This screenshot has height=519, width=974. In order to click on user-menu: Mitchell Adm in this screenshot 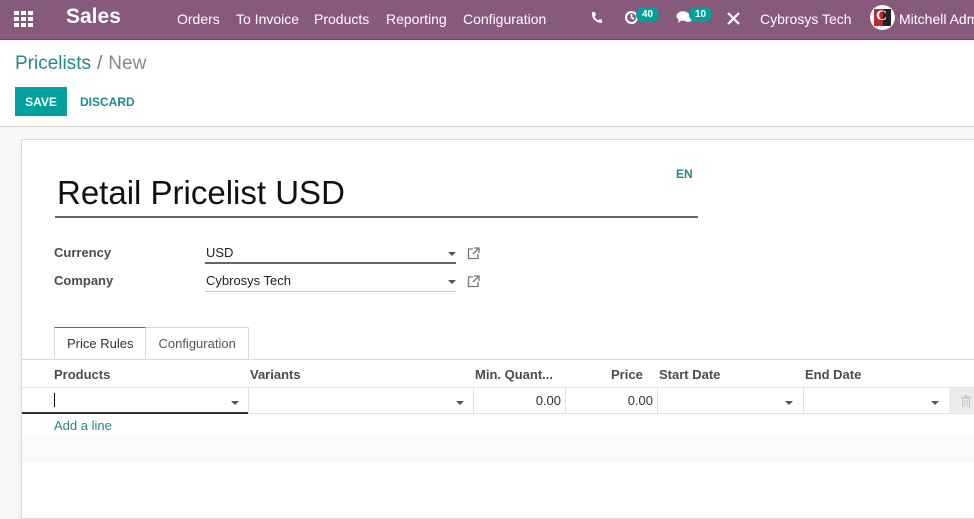, I will do `click(936, 19)`.